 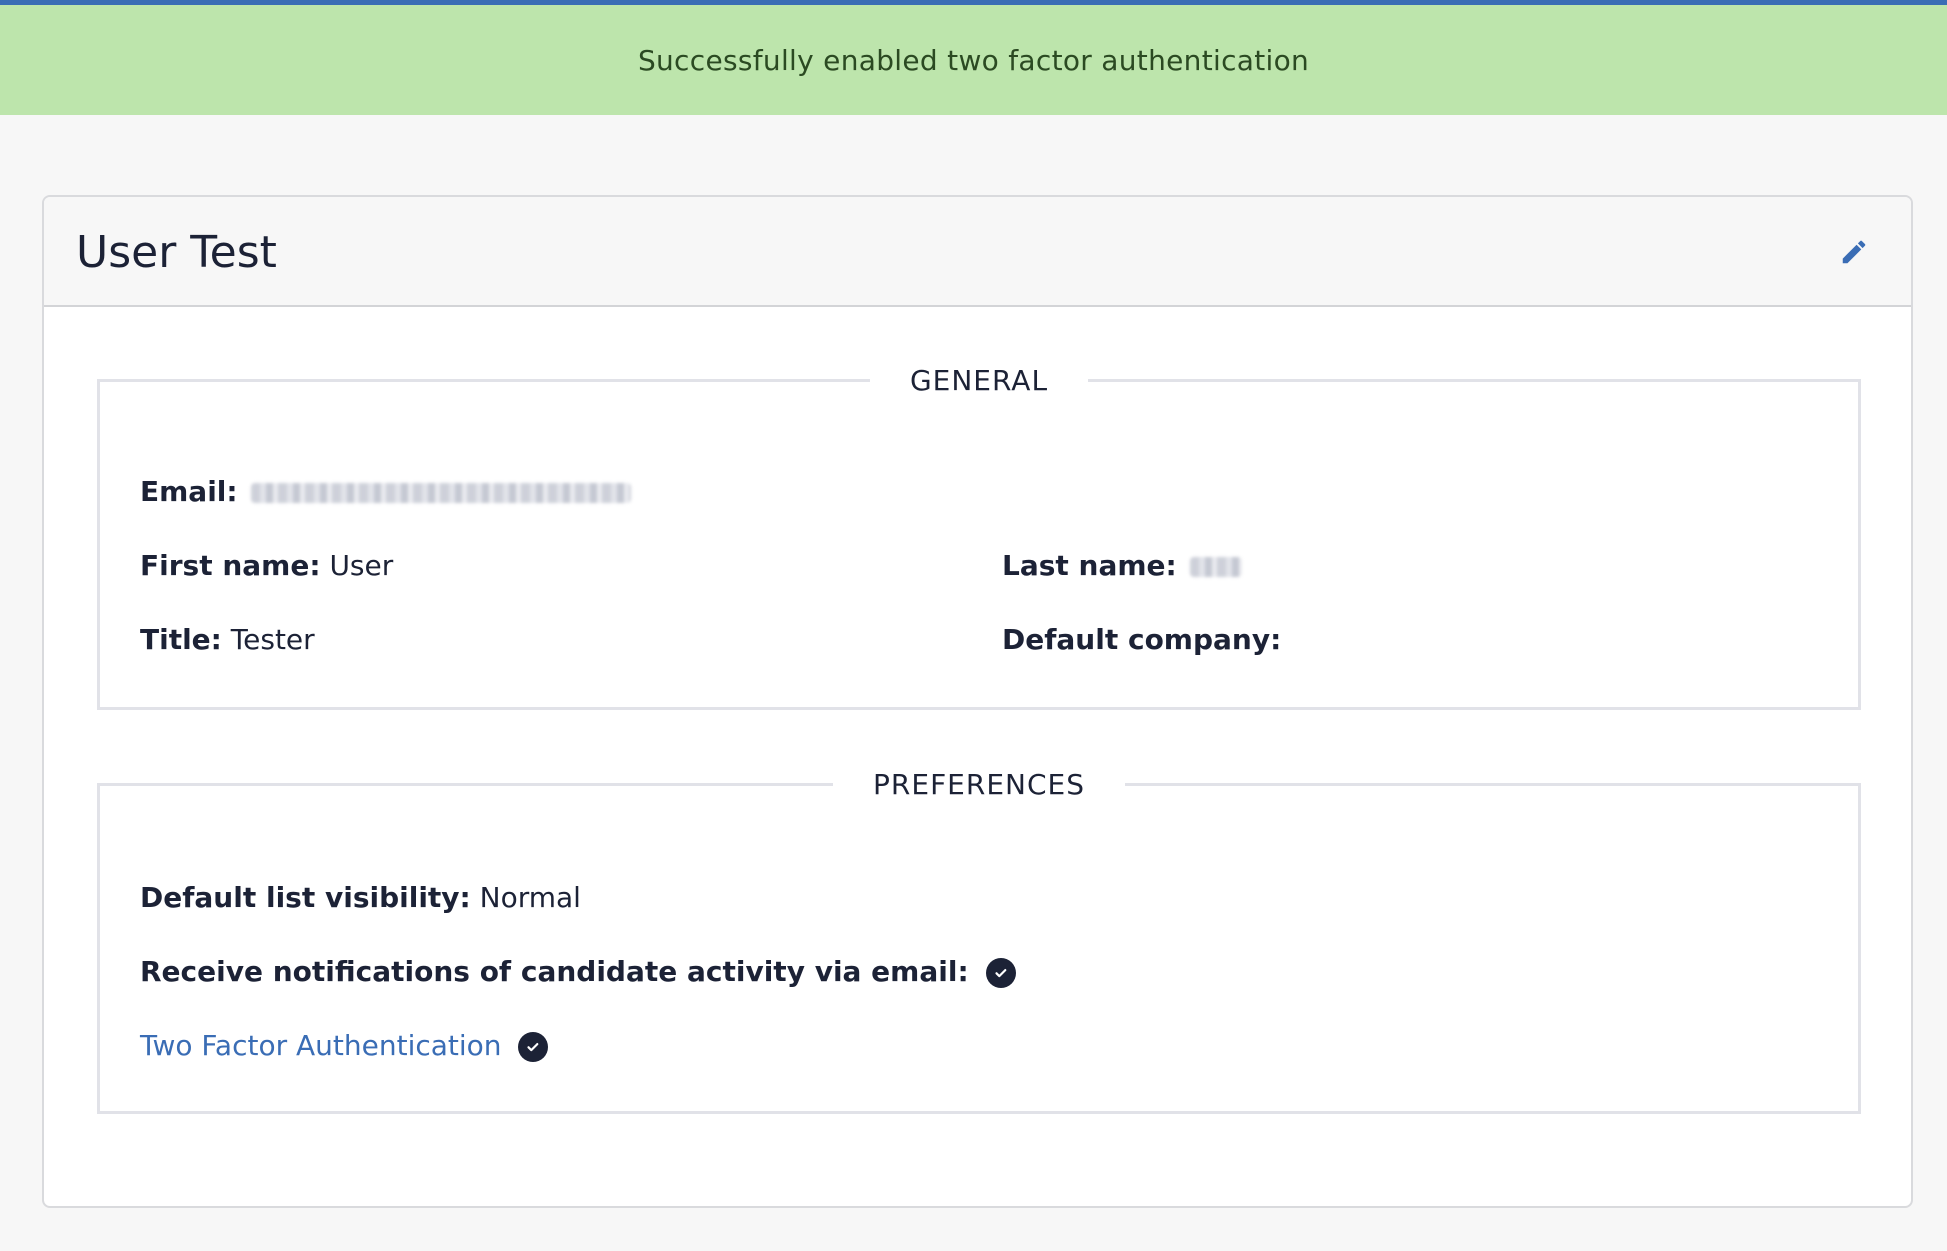 I want to click on last-name-value-redacted, so click(x=1215, y=567).